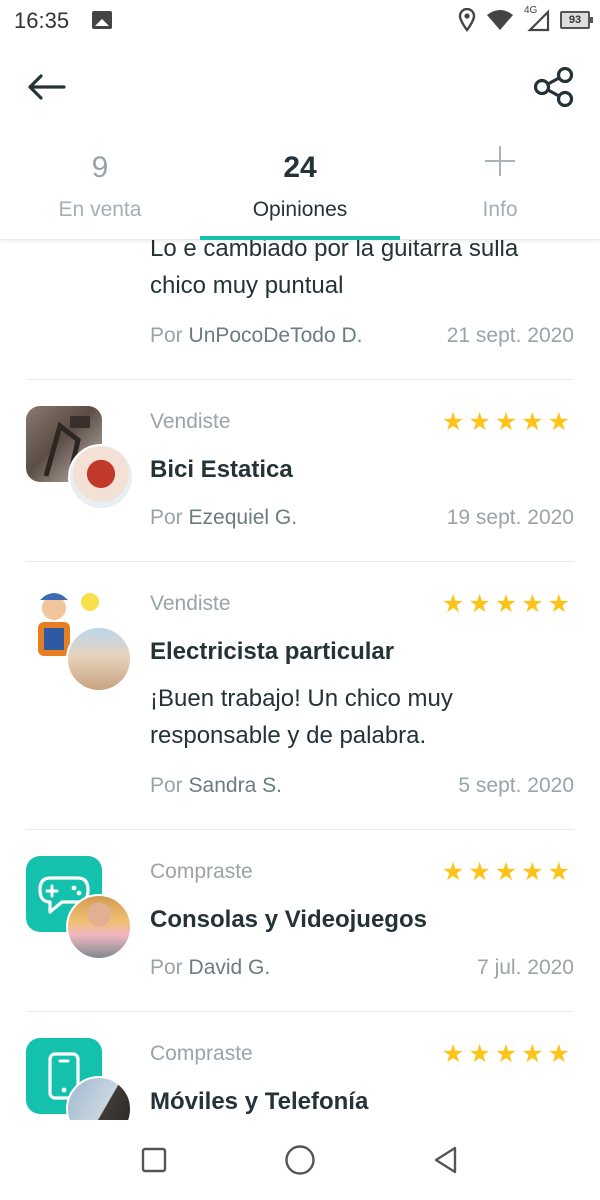  Describe the element at coordinates (500, 185) in the screenshot. I see `tab-info: Info` at that location.